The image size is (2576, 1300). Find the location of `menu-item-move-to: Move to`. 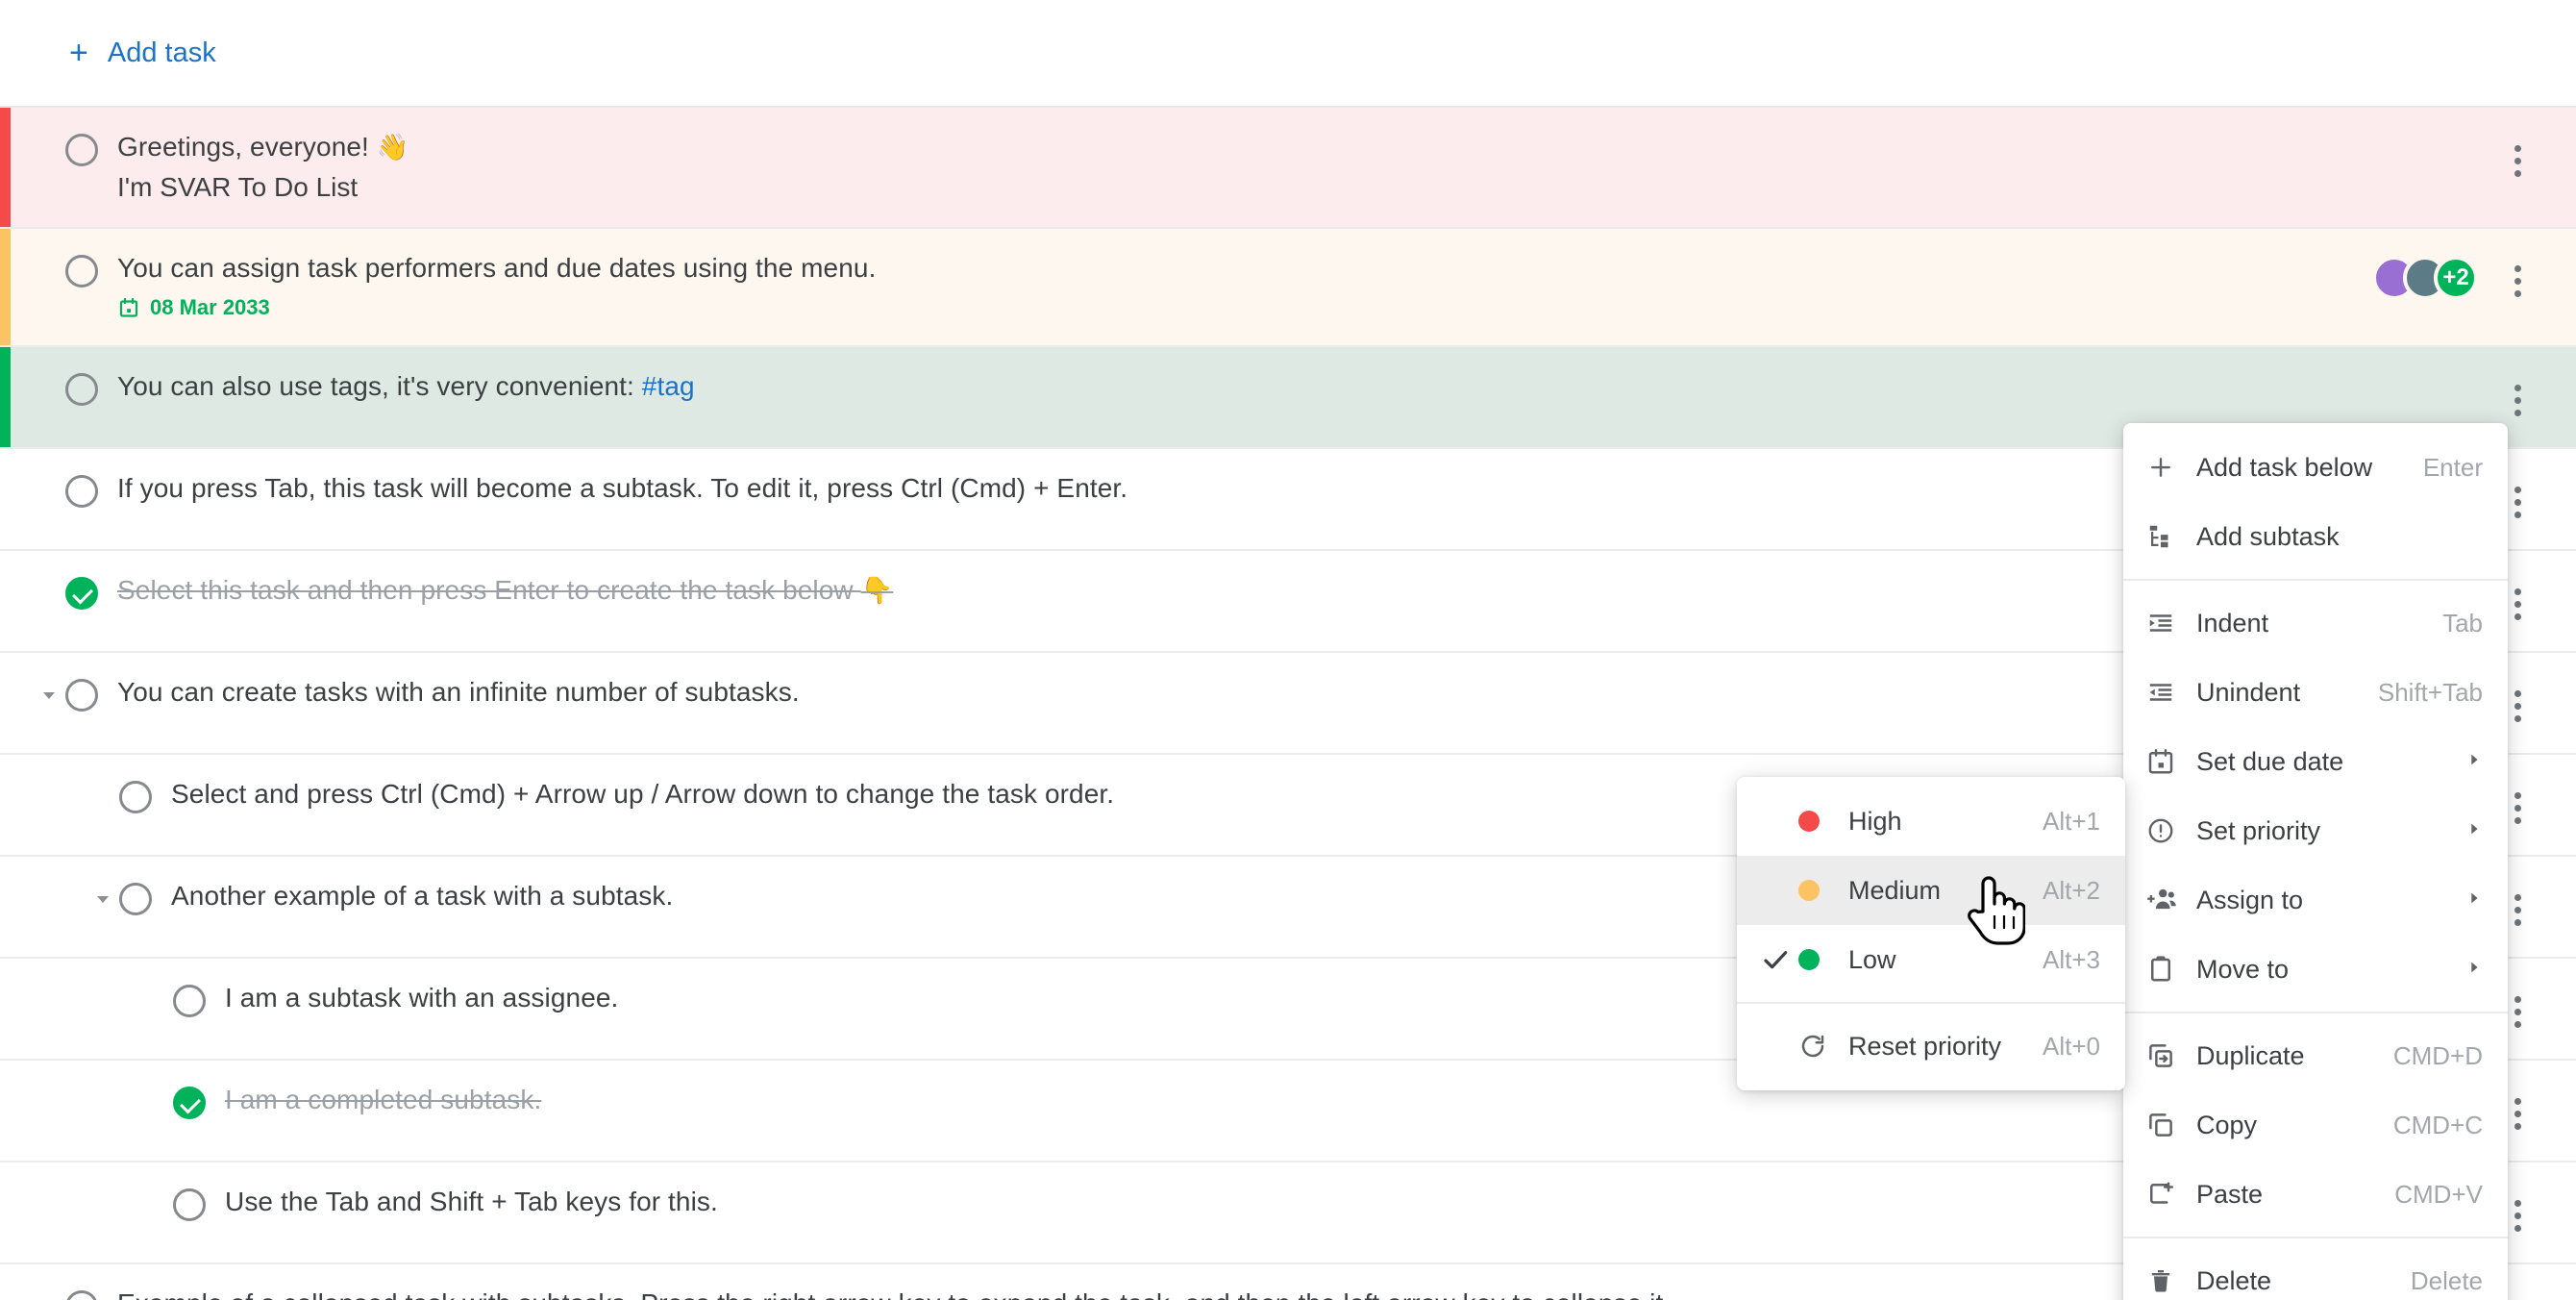

menu-item-move-to: Move to is located at coordinates (2316, 970).